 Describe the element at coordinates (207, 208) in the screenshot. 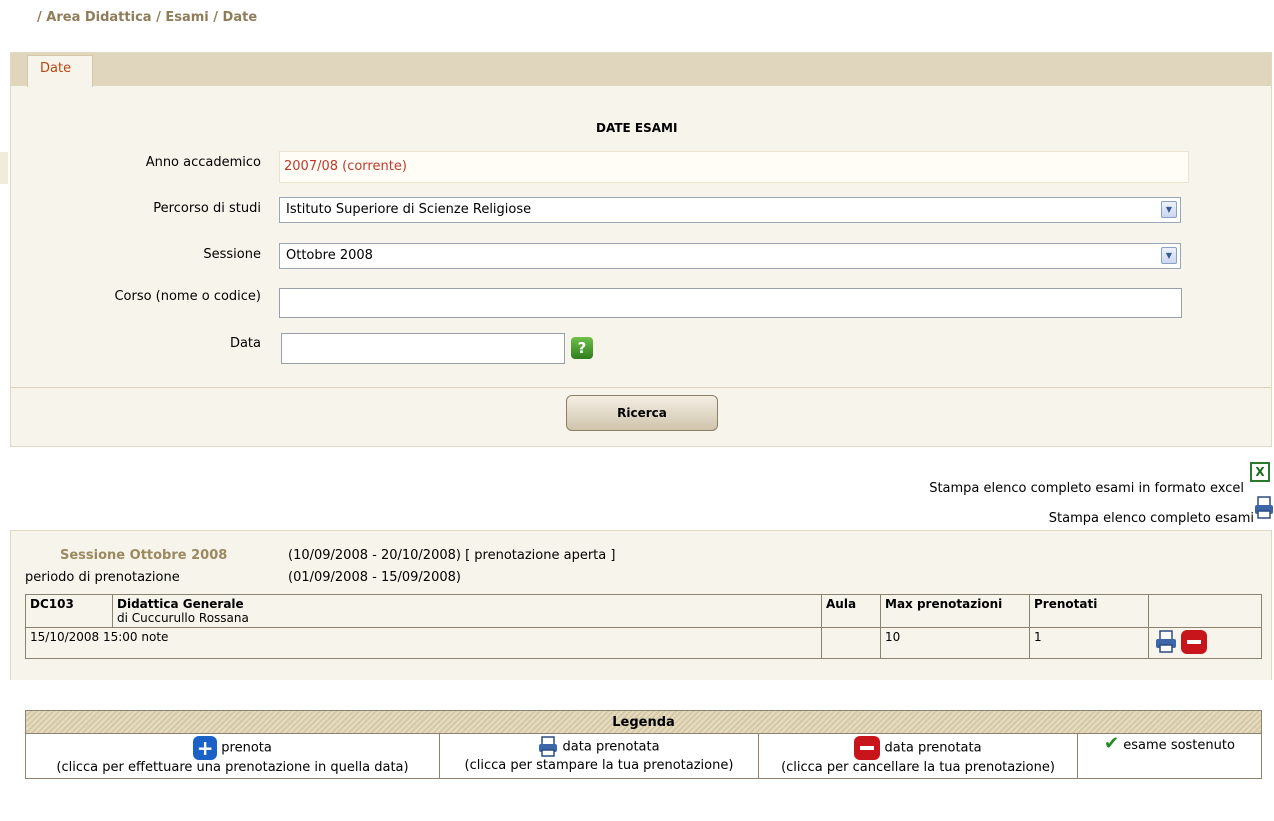

I see `percorso-label: Percorso di studi` at that location.